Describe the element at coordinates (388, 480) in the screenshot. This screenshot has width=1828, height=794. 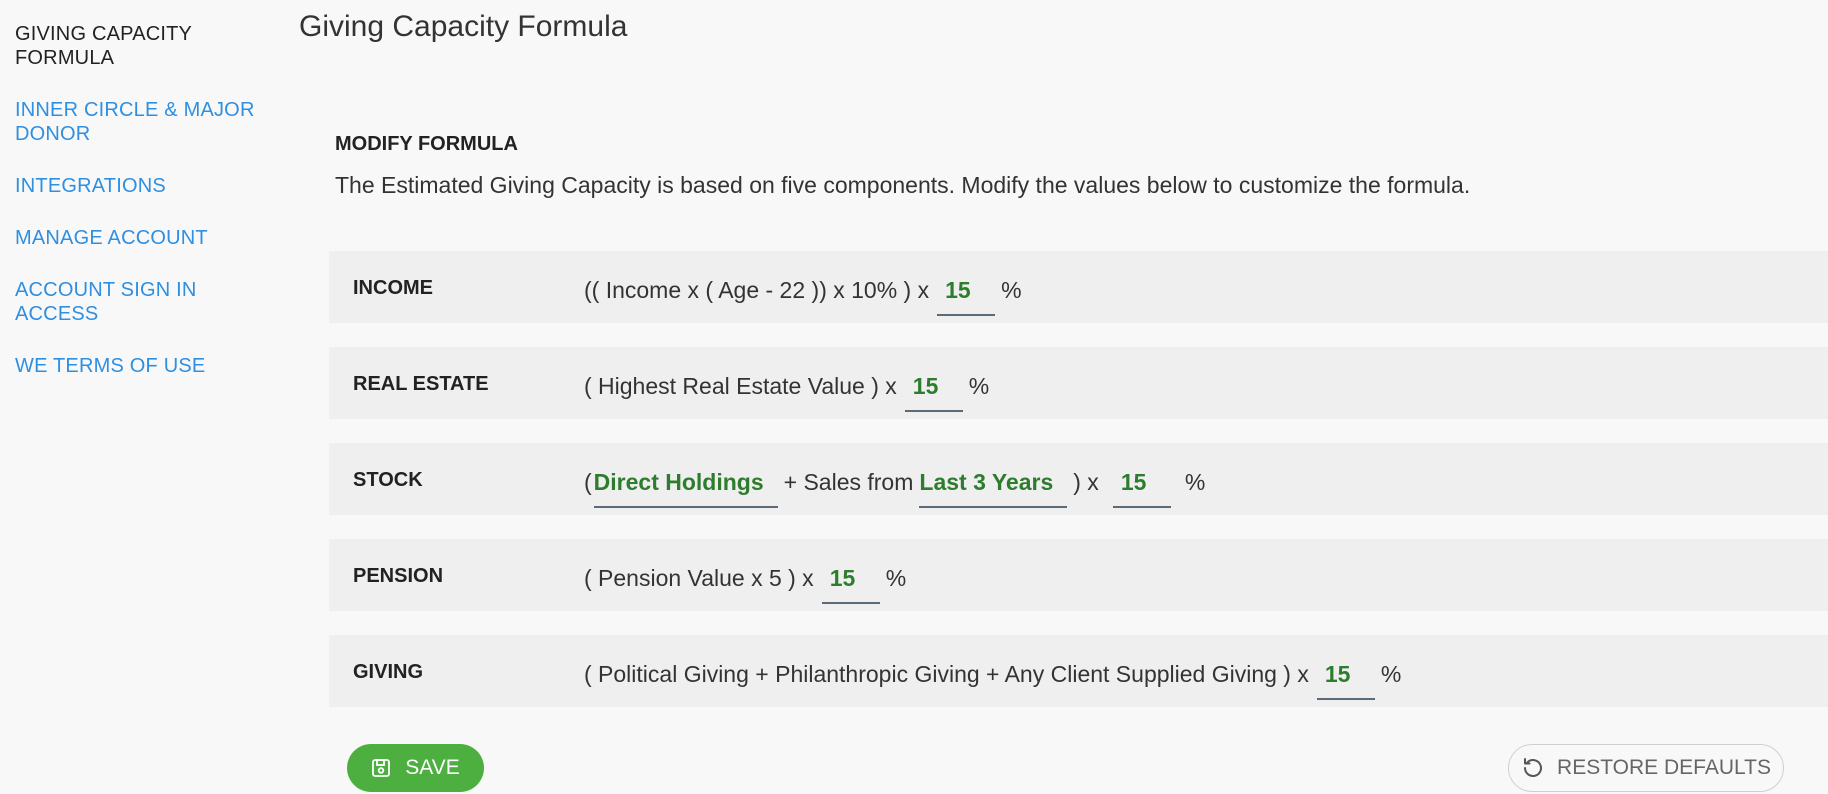
I see `stock-label: STOCK` at that location.